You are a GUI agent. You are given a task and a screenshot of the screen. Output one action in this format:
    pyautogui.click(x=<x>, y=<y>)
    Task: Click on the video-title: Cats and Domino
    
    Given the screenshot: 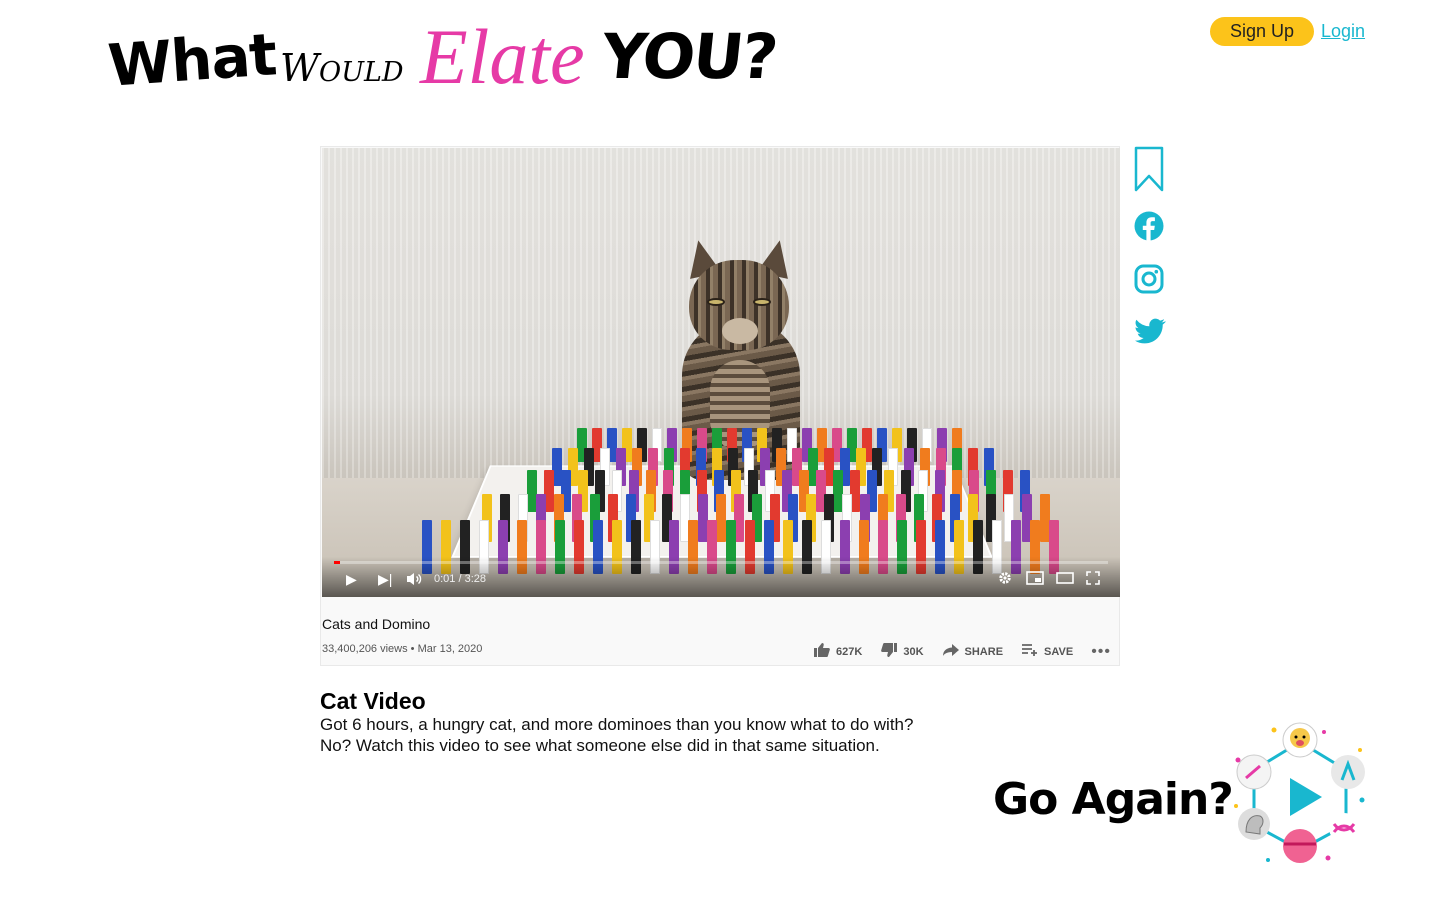 What is the action you would take?
    pyautogui.click(x=376, y=624)
    